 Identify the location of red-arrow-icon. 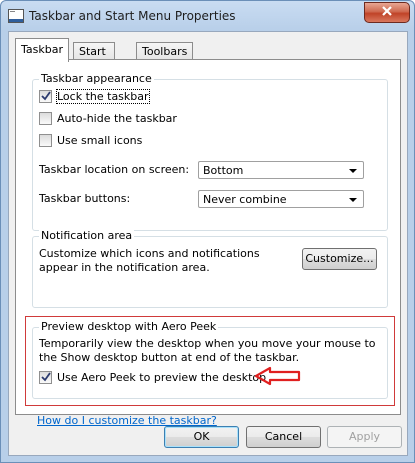
(278, 377).